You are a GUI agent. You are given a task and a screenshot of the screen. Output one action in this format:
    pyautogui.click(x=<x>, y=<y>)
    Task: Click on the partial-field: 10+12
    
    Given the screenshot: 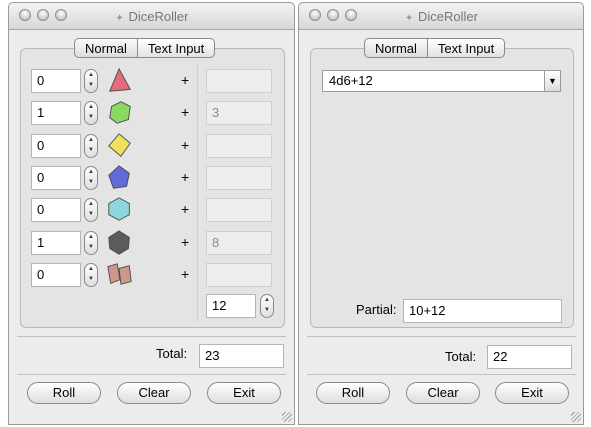 What is the action you would take?
    pyautogui.click(x=482, y=311)
    